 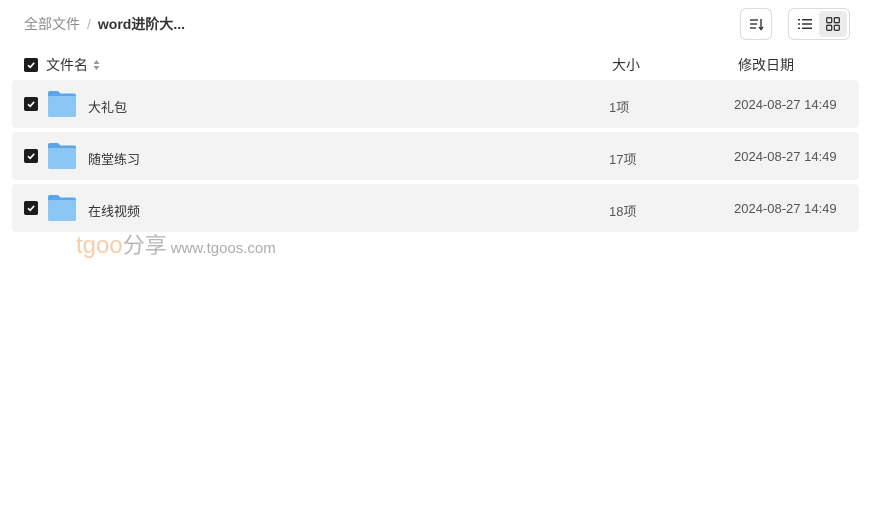 I want to click on table-row: 在线视频 18项 2024-08-27 14:49, so click(x=435, y=208).